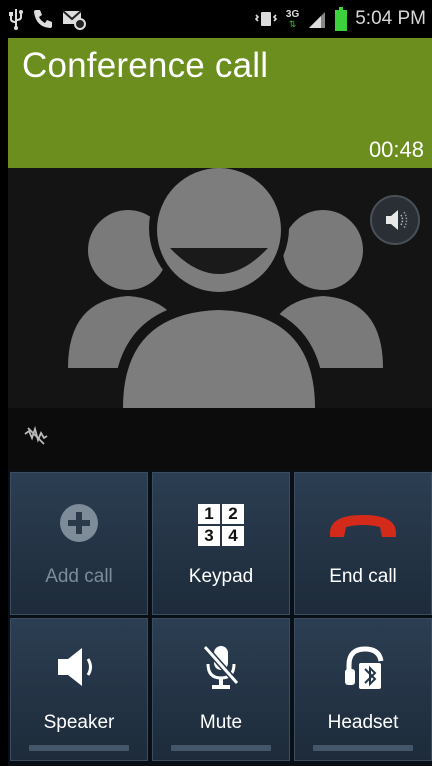  I want to click on headset-button: Headset, so click(363, 689).